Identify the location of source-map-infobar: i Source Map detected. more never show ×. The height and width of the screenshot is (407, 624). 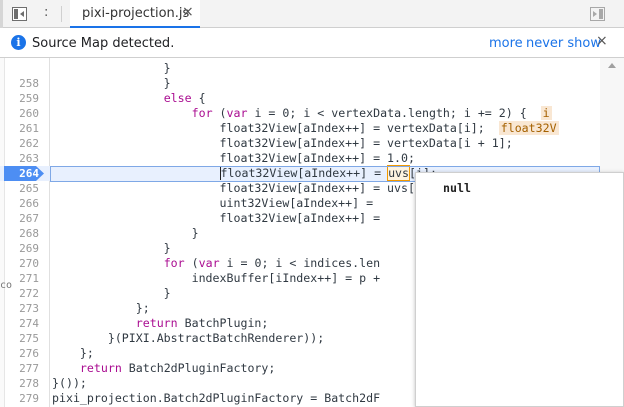
(312, 43).